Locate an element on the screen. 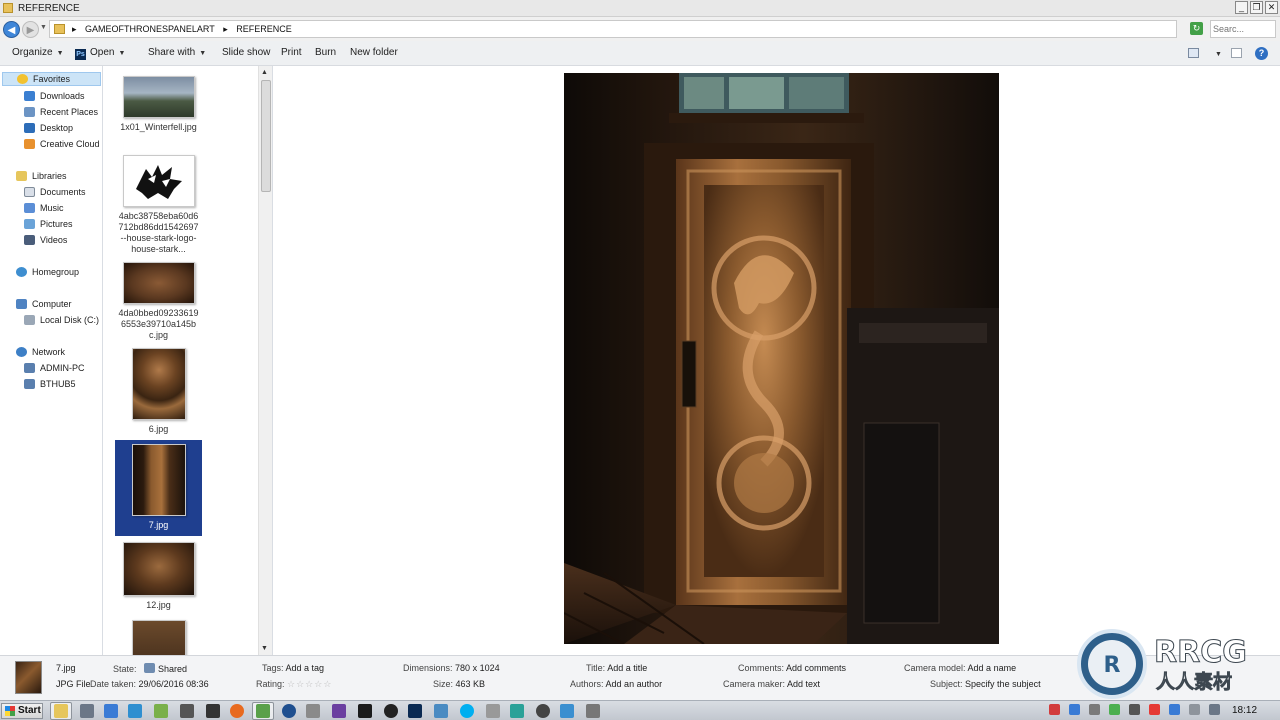 The width and height of the screenshot is (1280, 720). nav-pictures: Pictures is located at coordinates (48, 224).